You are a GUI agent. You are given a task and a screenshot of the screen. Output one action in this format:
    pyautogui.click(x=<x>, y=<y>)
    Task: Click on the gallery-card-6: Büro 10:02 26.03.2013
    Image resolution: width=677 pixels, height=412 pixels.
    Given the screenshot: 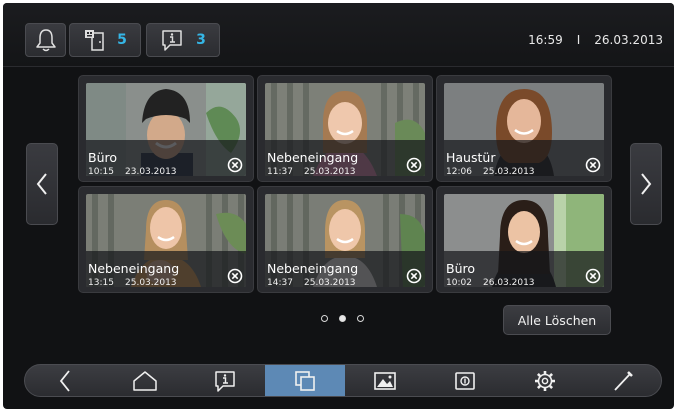 What is the action you would take?
    pyautogui.click(x=524, y=239)
    